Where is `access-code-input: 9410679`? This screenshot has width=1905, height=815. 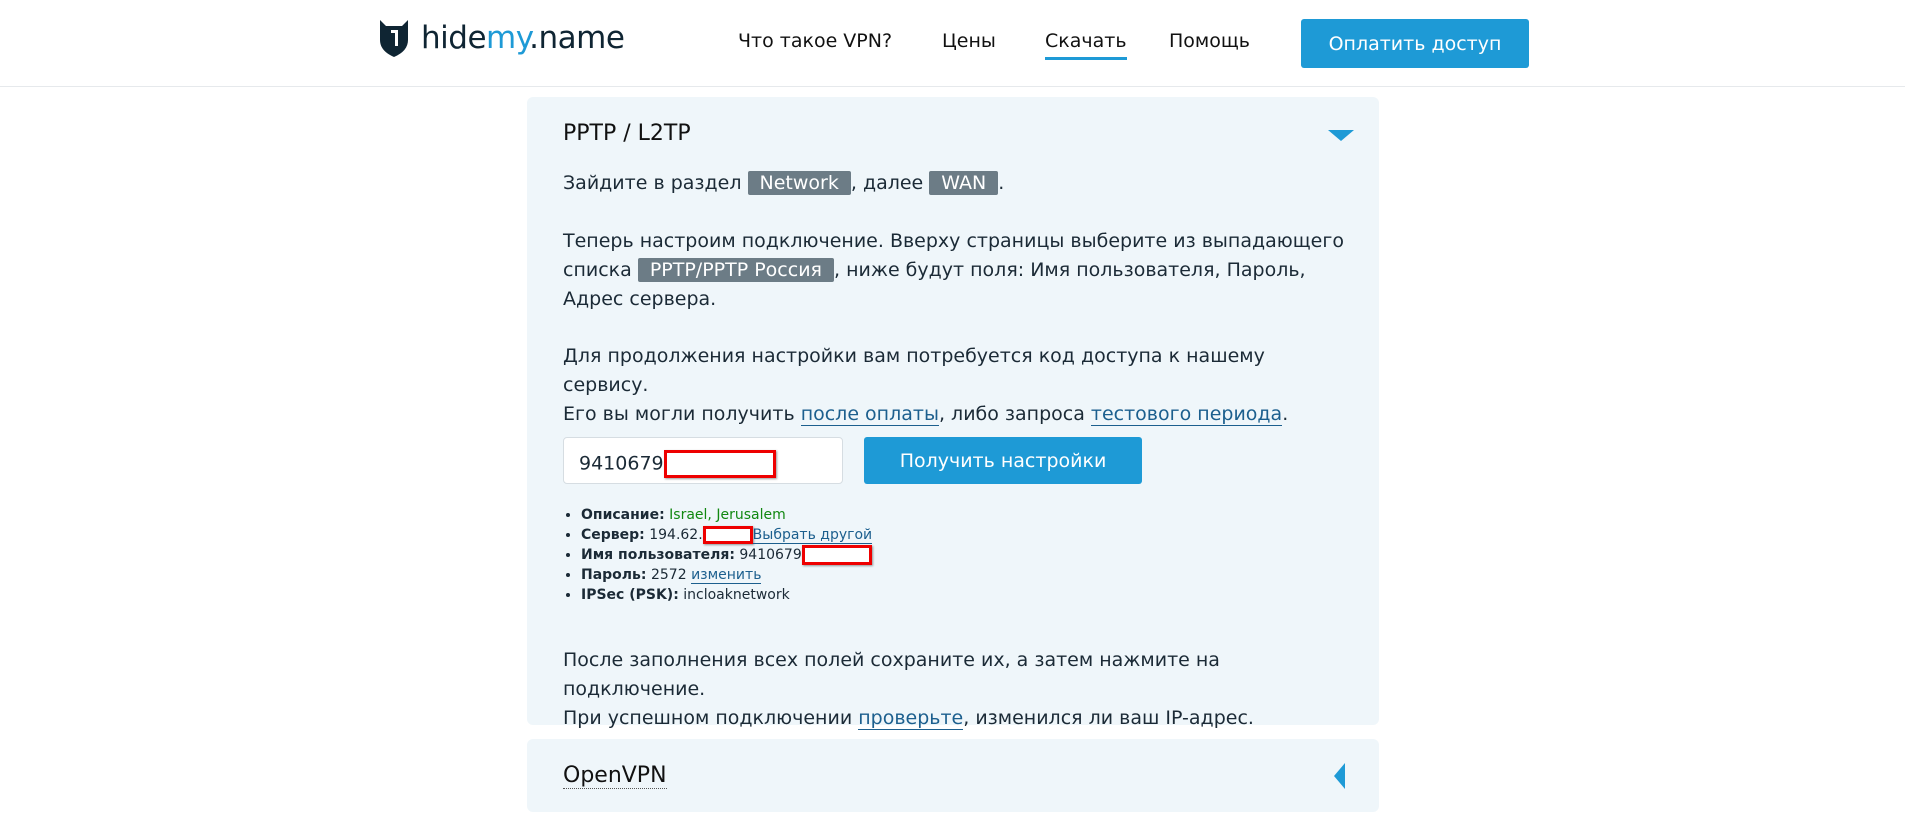 access-code-input: 9410679 is located at coordinates (703, 460).